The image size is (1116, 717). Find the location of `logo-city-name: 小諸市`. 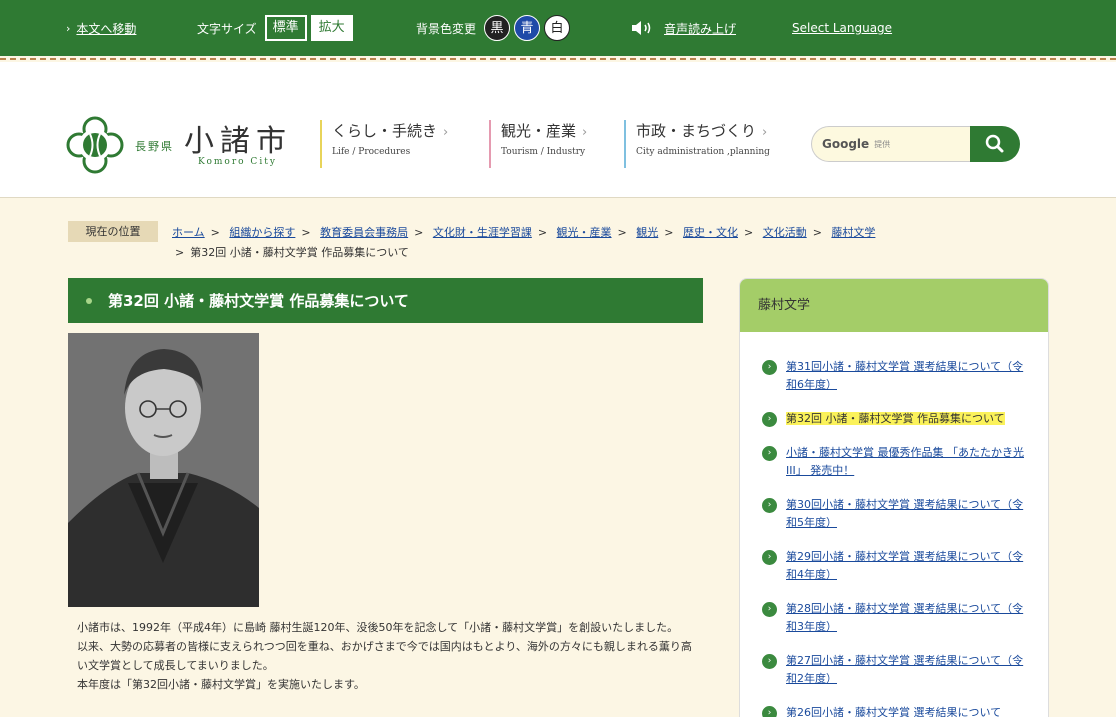

logo-city-name: 小諸市 is located at coordinates (238, 138).